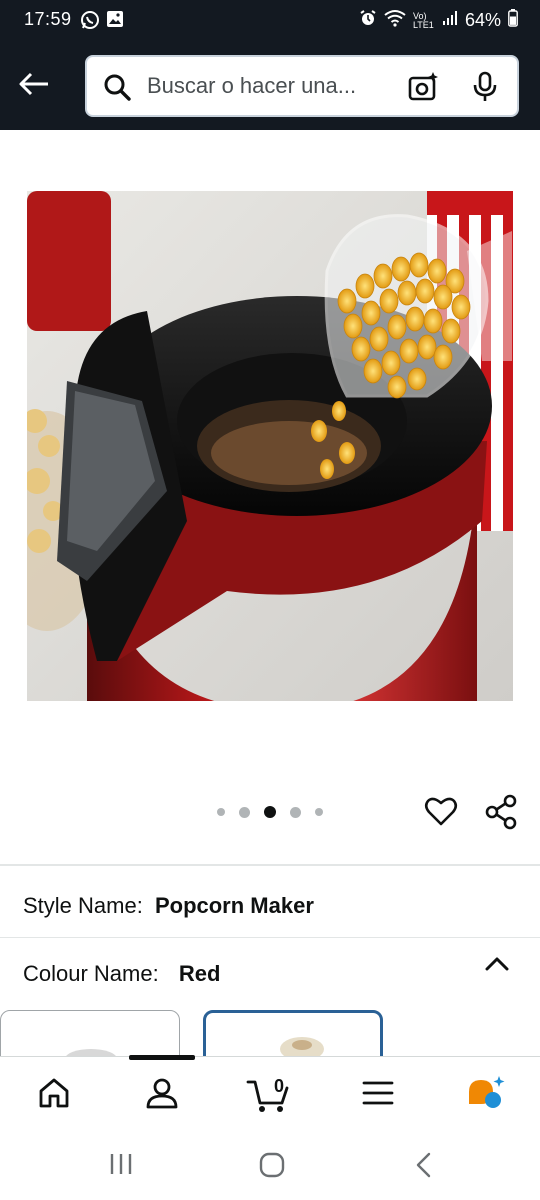 The width and height of the screenshot is (540, 1200). Describe the element at coordinates (485, 89) in the screenshot. I see `microphone-icon` at that location.